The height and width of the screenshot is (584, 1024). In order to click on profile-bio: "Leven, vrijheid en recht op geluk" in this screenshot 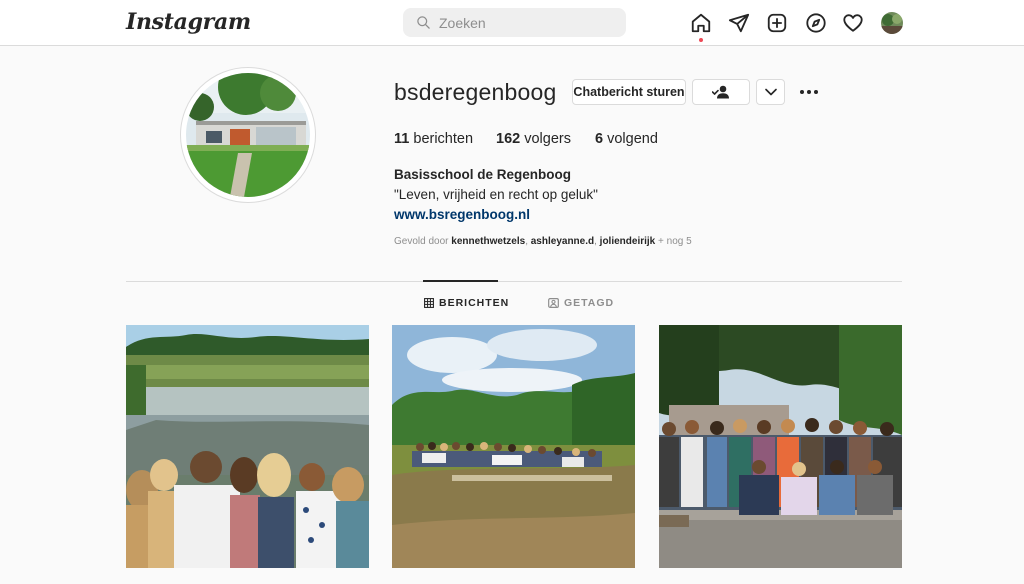, I will do `click(496, 194)`.